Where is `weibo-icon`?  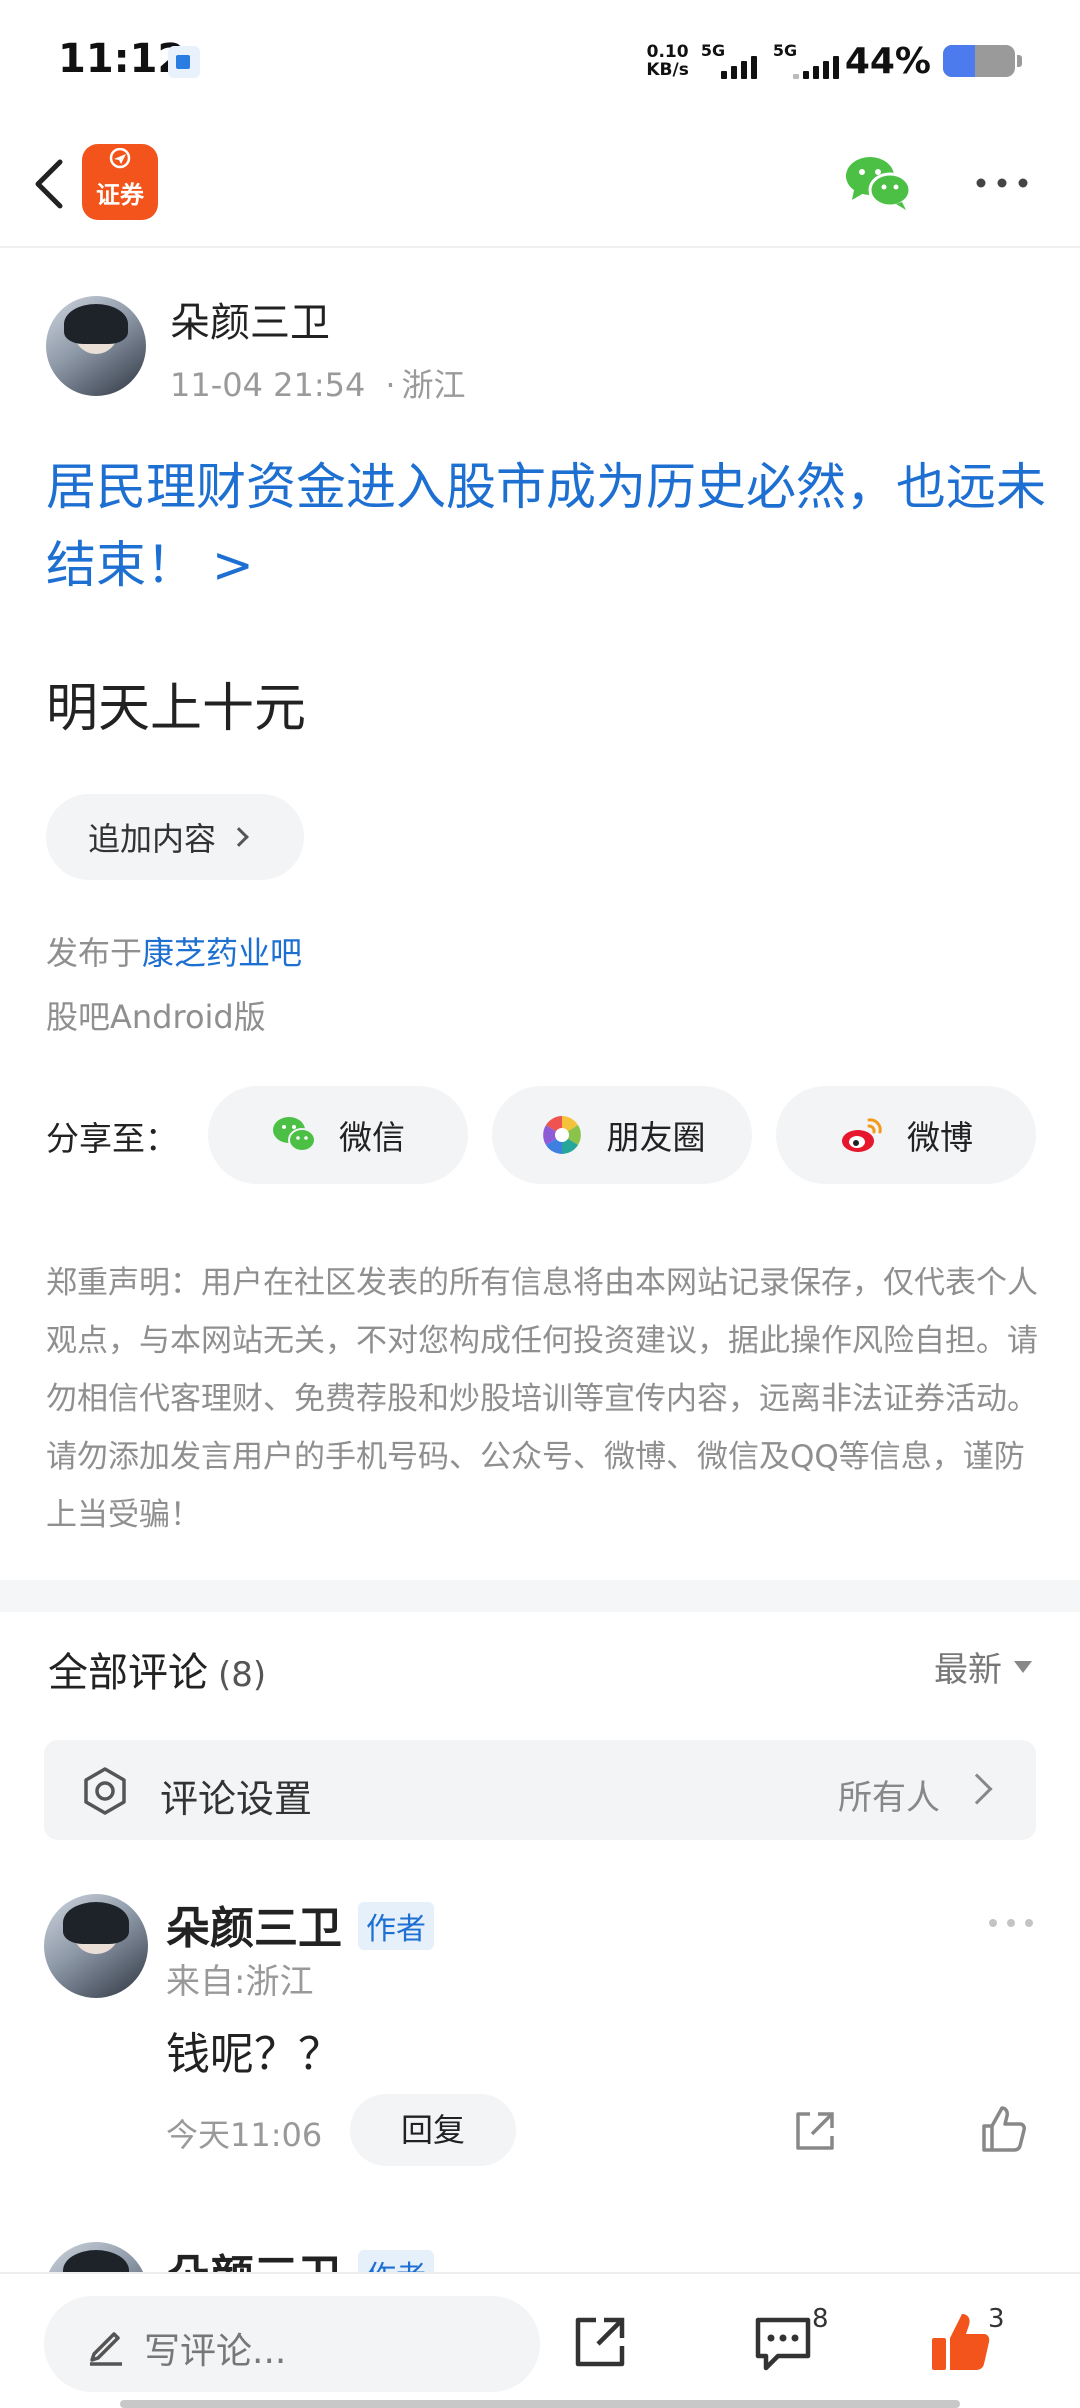
weibo-icon is located at coordinates (862, 1135).